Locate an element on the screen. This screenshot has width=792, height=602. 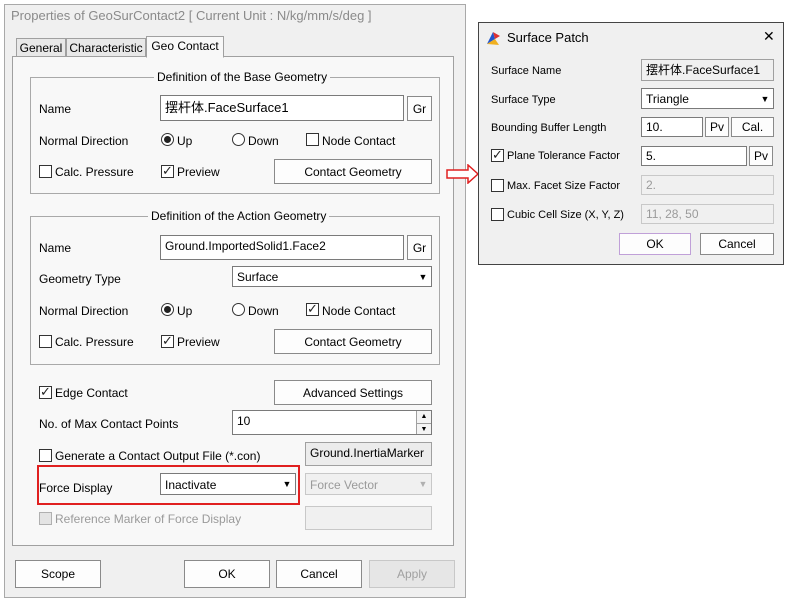
cubic-cell-checkbox is located at coordinates (497, 214).